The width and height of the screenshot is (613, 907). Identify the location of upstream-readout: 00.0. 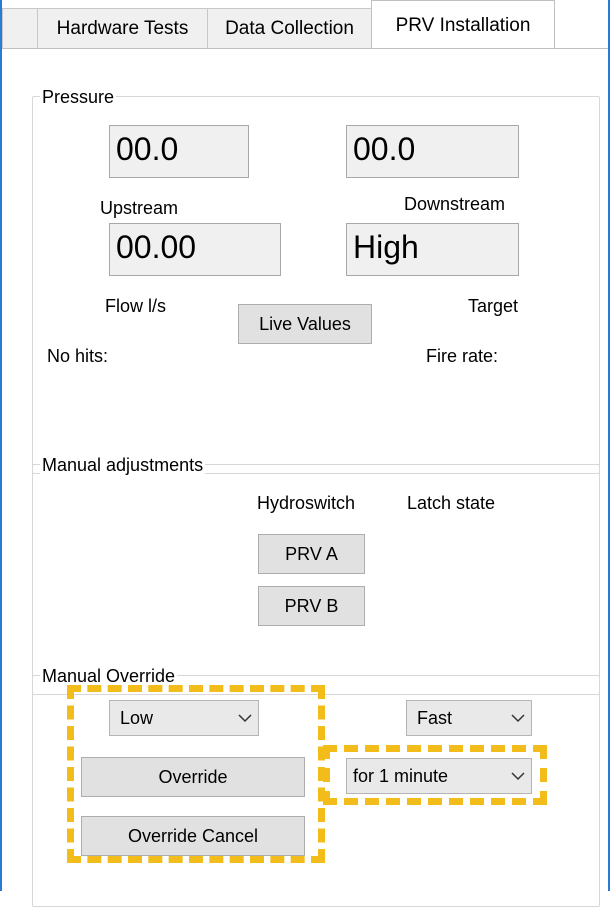
(179, 151).